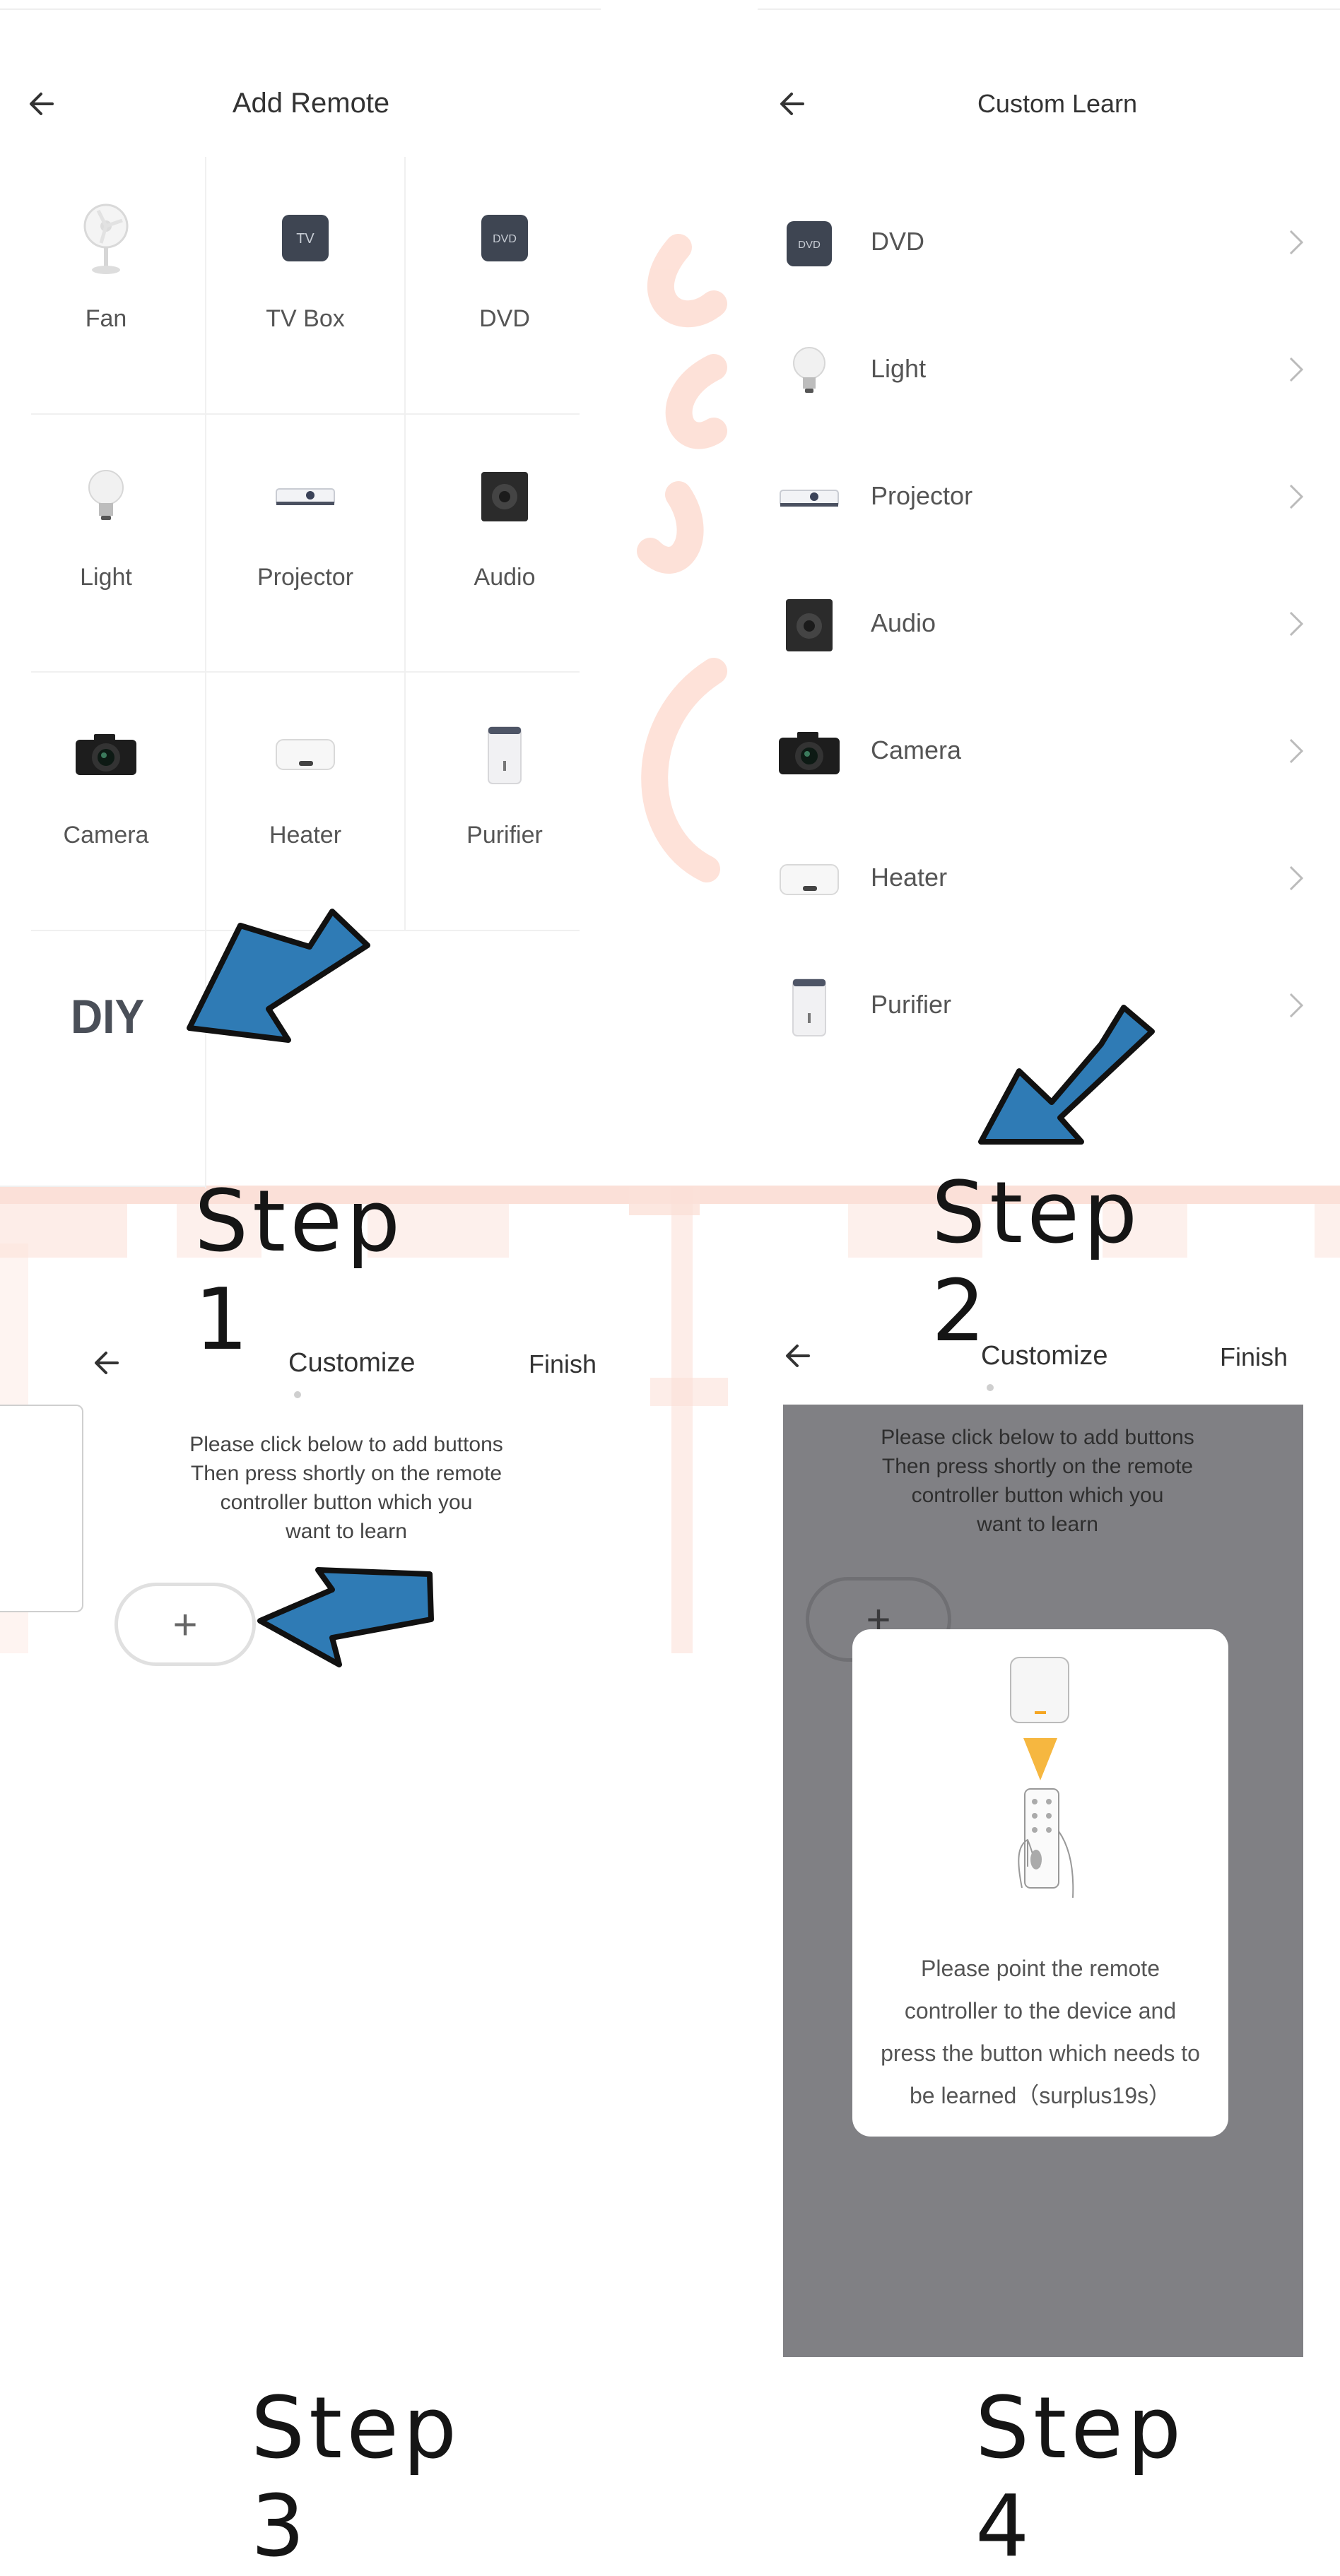  Describe the element at coordinates (305, 577) in the screenshot. I see `device-label: Projector` at that location.